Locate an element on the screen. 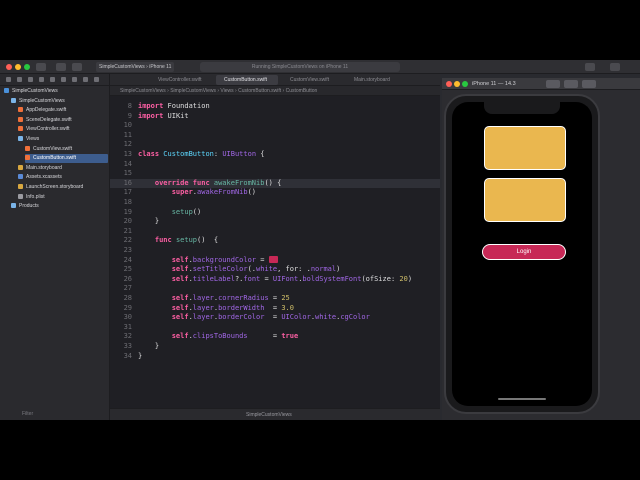 The height and width of the screenshot is (480, 640). code-line: 24 self.backgroundColor = is located at coordinates (275, 260).